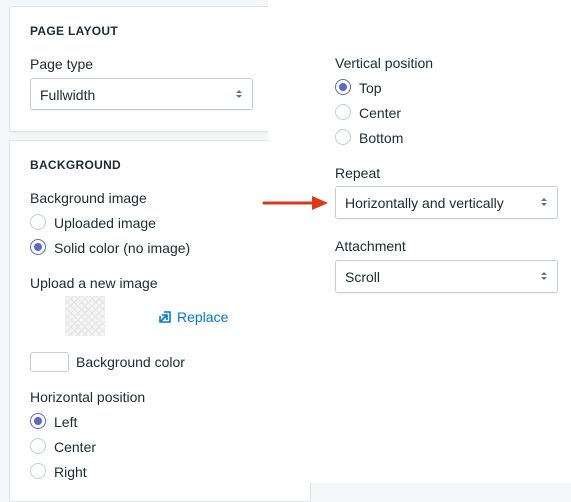 This screenshot has width=571, height=502. Describe the element at coordinates (94, 283) in the screenshot. I see `upload-label: Upload a new image` at that location.